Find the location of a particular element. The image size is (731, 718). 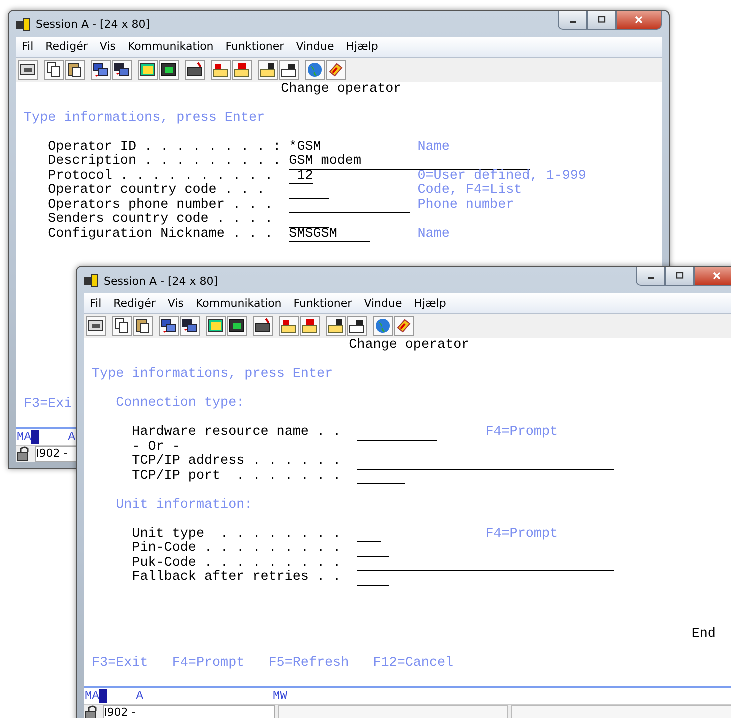

separator-text: - Or - is located at coordinates (157, 447).